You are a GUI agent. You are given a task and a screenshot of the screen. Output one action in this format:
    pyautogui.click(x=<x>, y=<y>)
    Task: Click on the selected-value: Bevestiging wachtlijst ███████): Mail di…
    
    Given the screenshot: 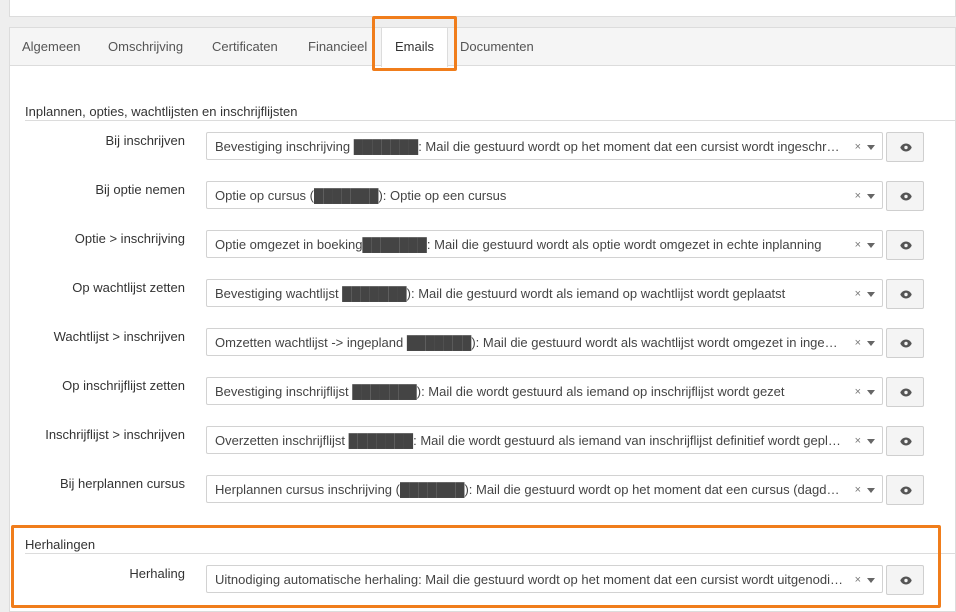 What is the action you would take?
    pyautogui.click(x=500, y=293)
    